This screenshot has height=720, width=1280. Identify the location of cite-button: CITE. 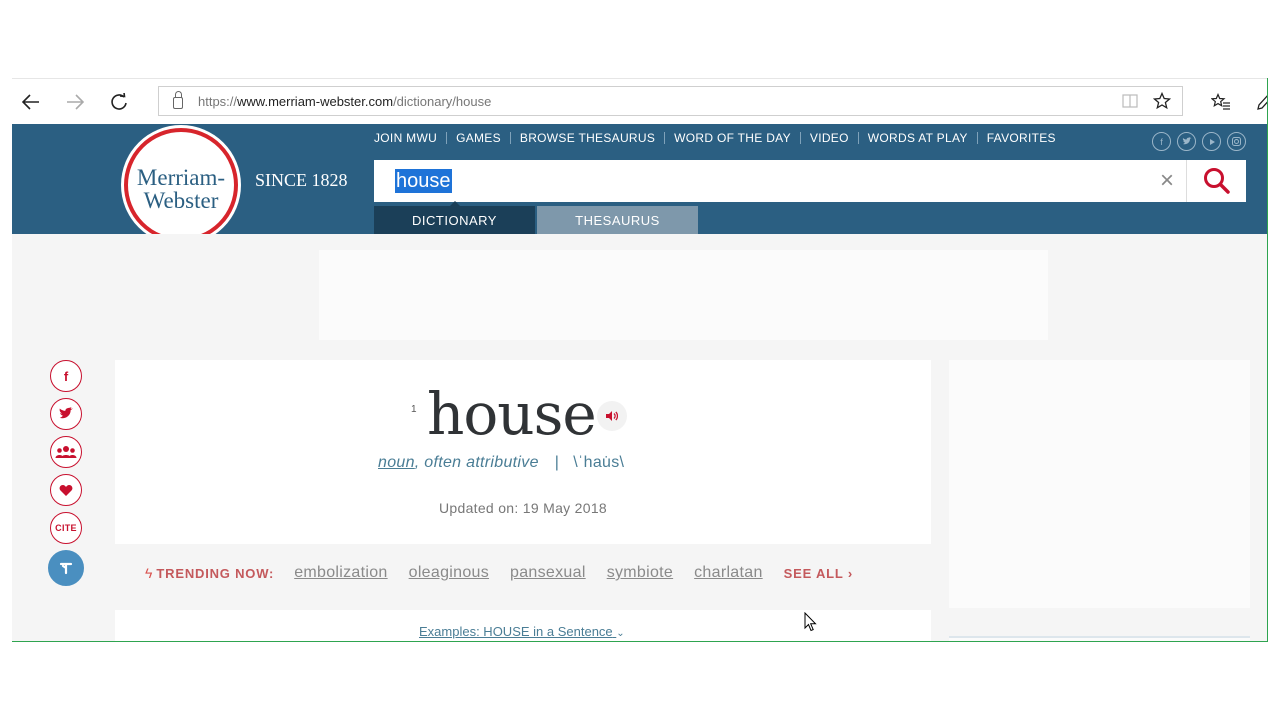
(66, 528).